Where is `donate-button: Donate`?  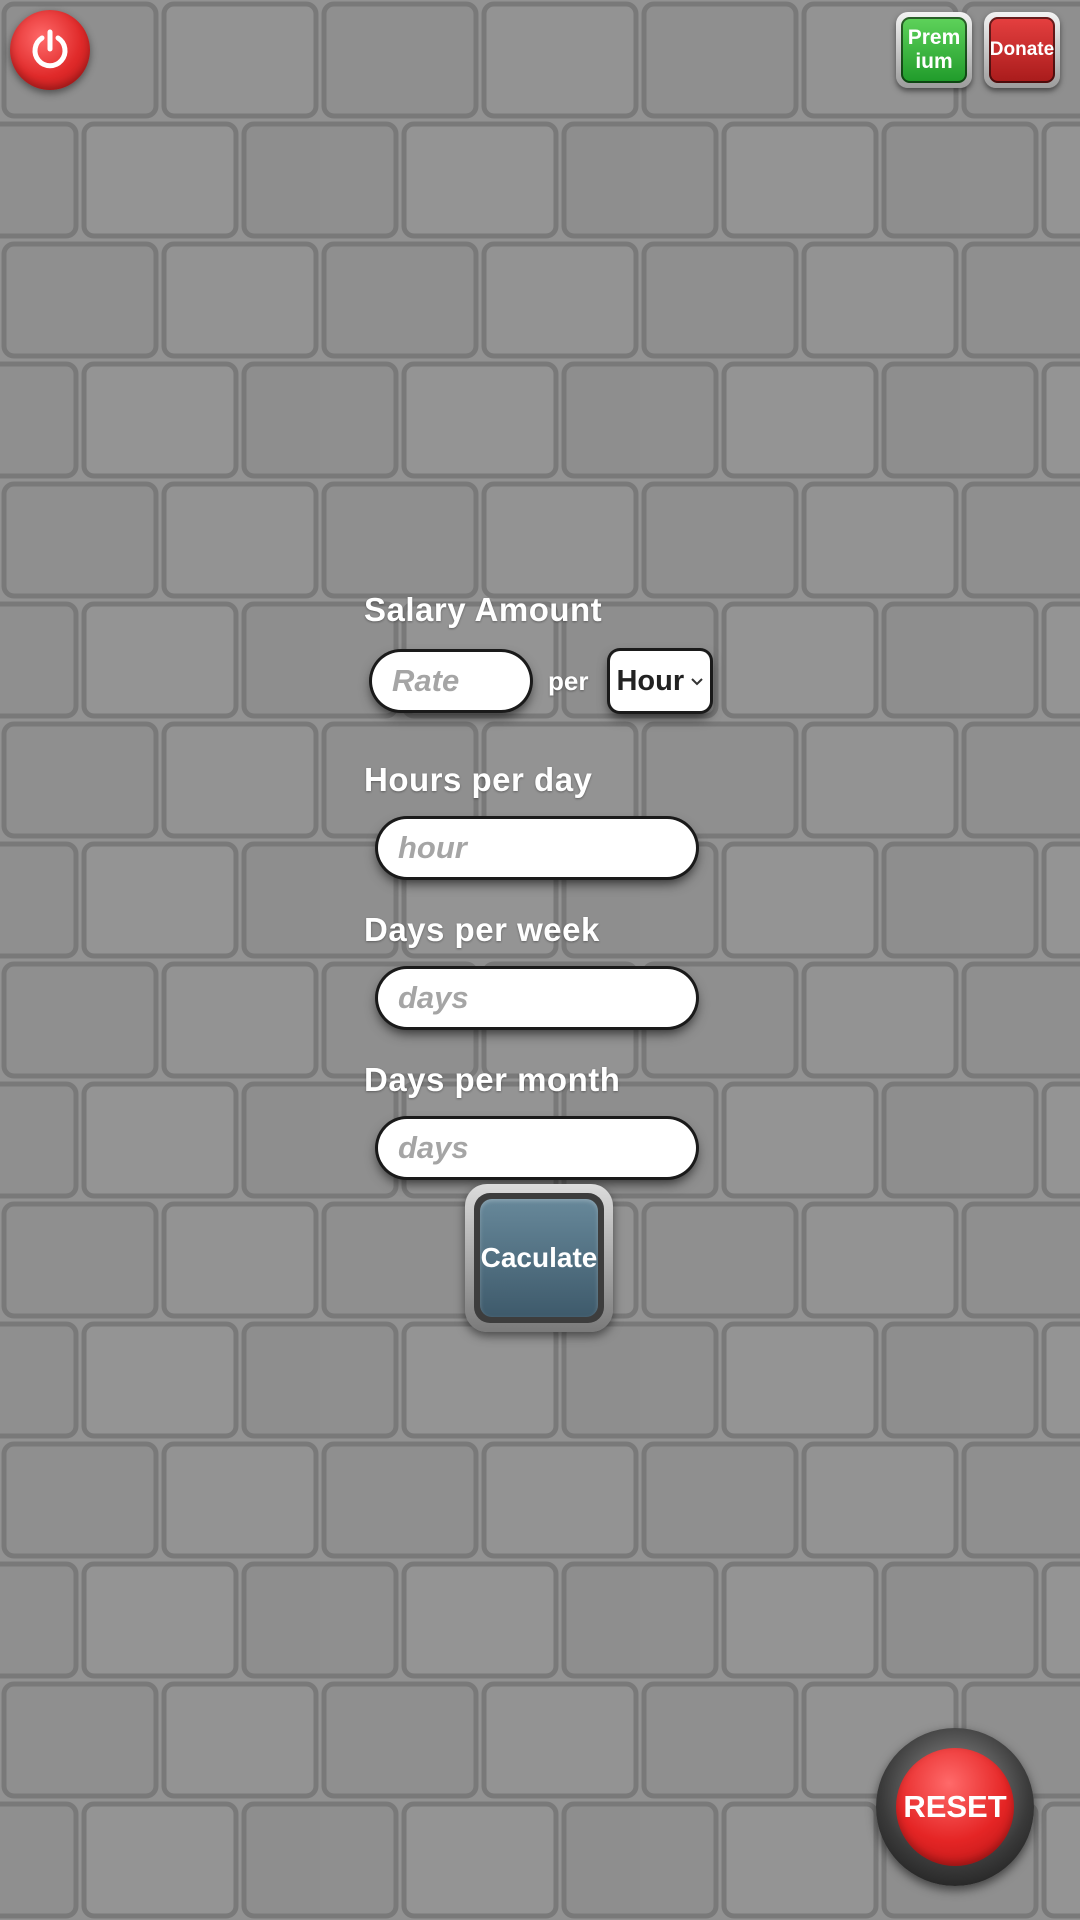
donate-button: Donate is located at coordinates (1022, 50).